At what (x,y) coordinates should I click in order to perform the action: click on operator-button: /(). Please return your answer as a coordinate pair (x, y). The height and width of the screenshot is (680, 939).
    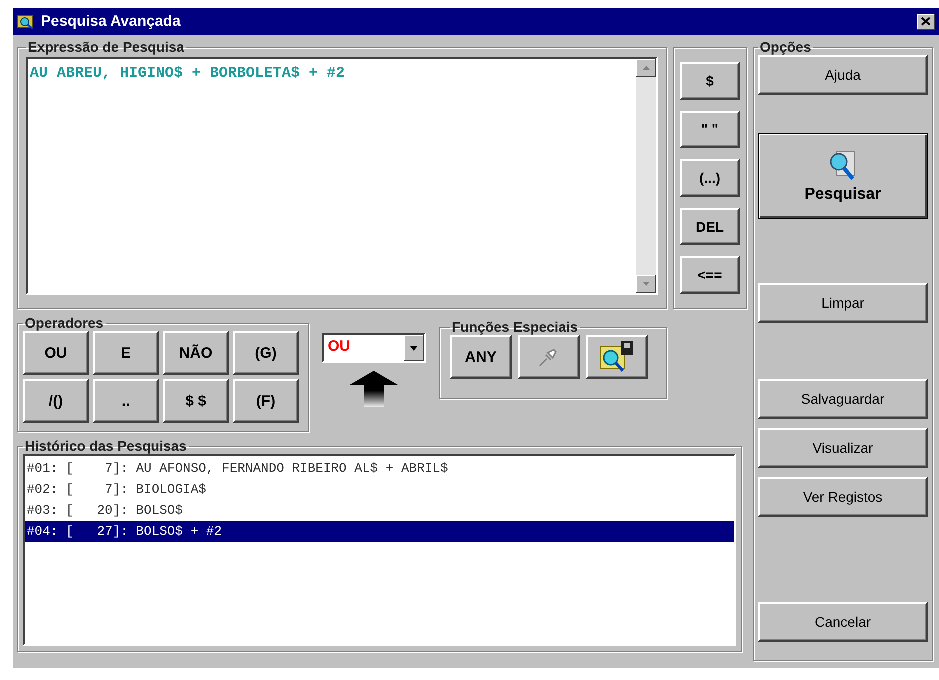
    Looking at the image, I should click on (56, 401).